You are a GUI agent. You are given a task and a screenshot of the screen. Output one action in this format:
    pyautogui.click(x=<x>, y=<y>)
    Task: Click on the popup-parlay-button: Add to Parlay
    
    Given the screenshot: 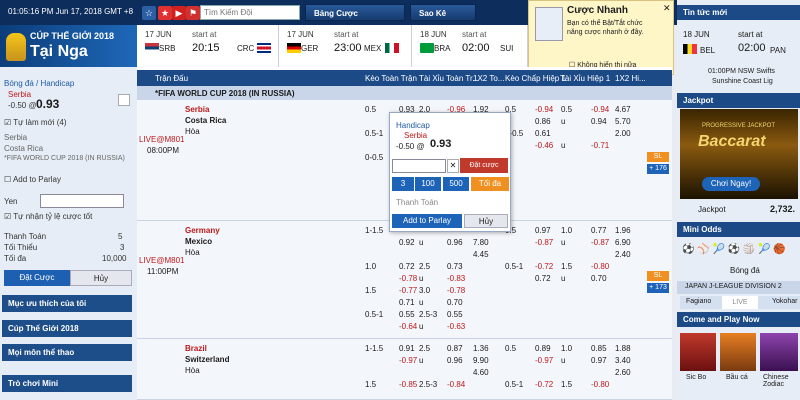 What is the action you would take?
    pyautogui.click(x=427, y=221)
    